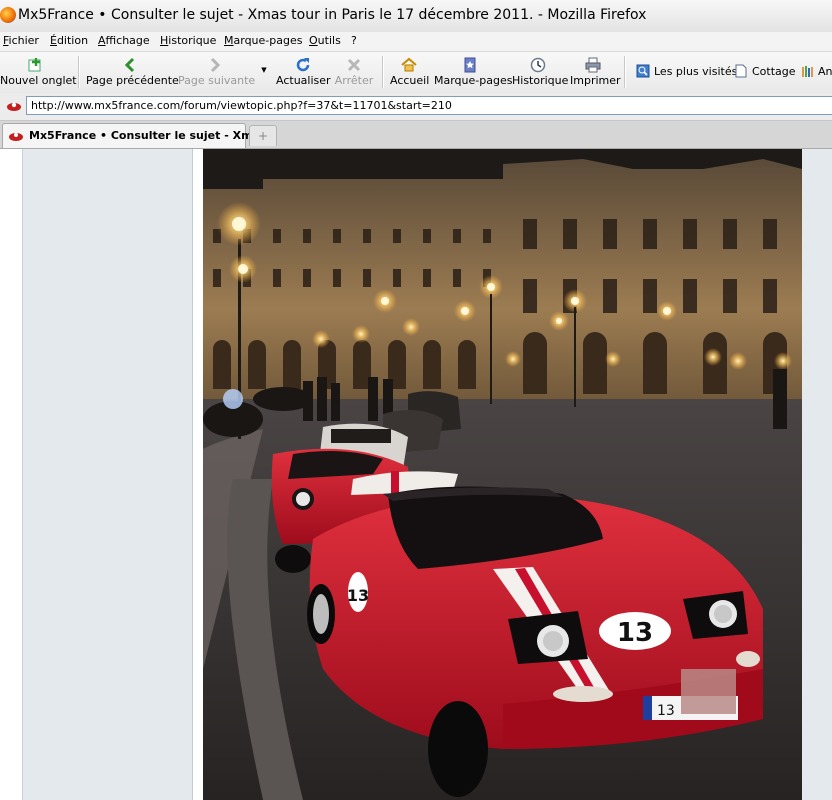 Image resolution: width=832 pixels, height=800 pixels. What do you see at coordinates (354, 40) in the screenshot?
I see `menu-help: ?` at bounding box center [354, 40].